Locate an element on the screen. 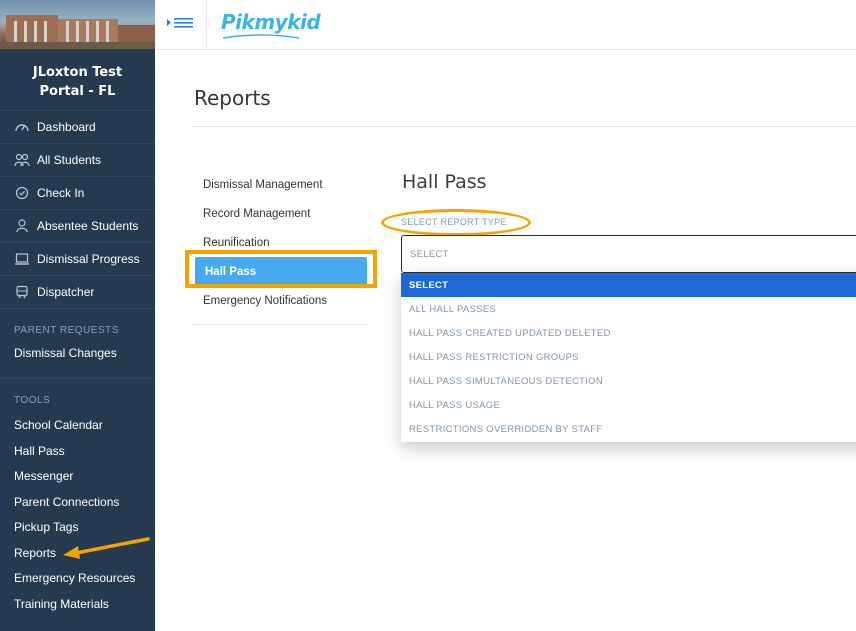 The image size is (856, 631). laptop-icon is located at coordinates (22, 259).